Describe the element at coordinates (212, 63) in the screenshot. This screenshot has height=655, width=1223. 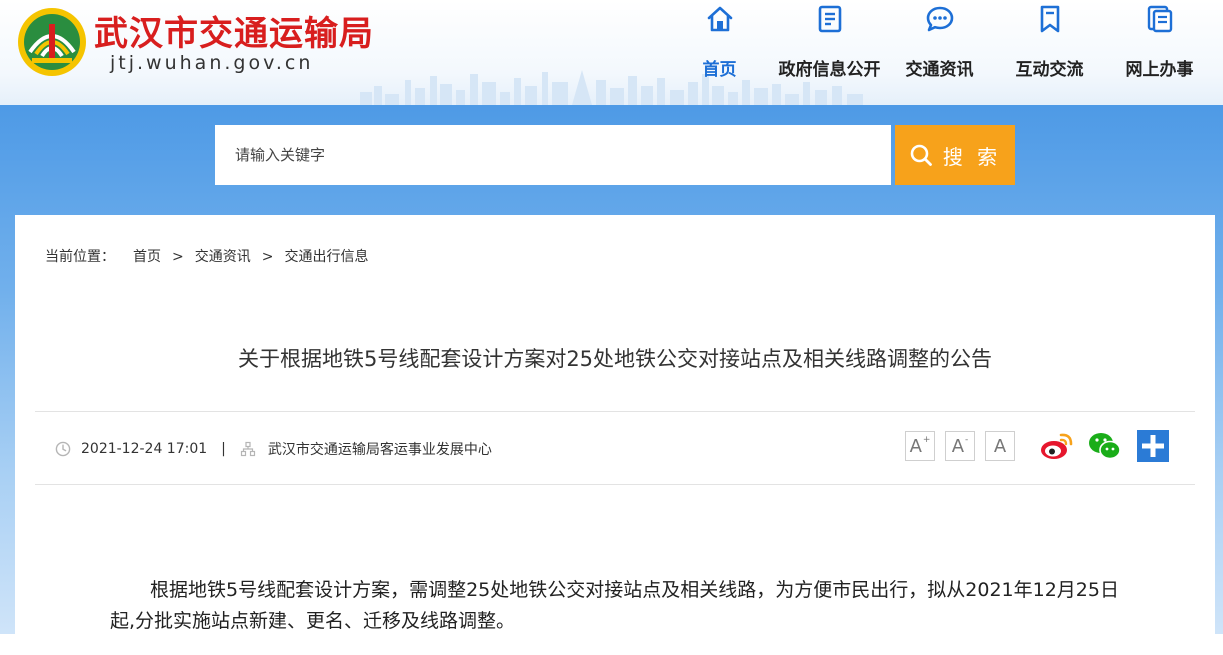
I see `site-domain: jtj.wuhan.gov.cn` at that location.